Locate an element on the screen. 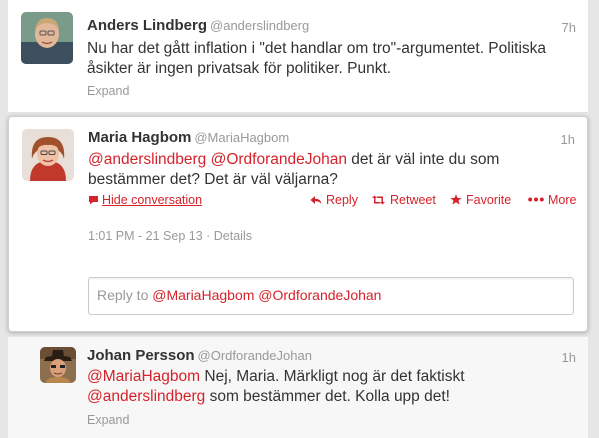 The image size is (599, 438). favorite-button: Favorite is located at coordinates (480, 200).